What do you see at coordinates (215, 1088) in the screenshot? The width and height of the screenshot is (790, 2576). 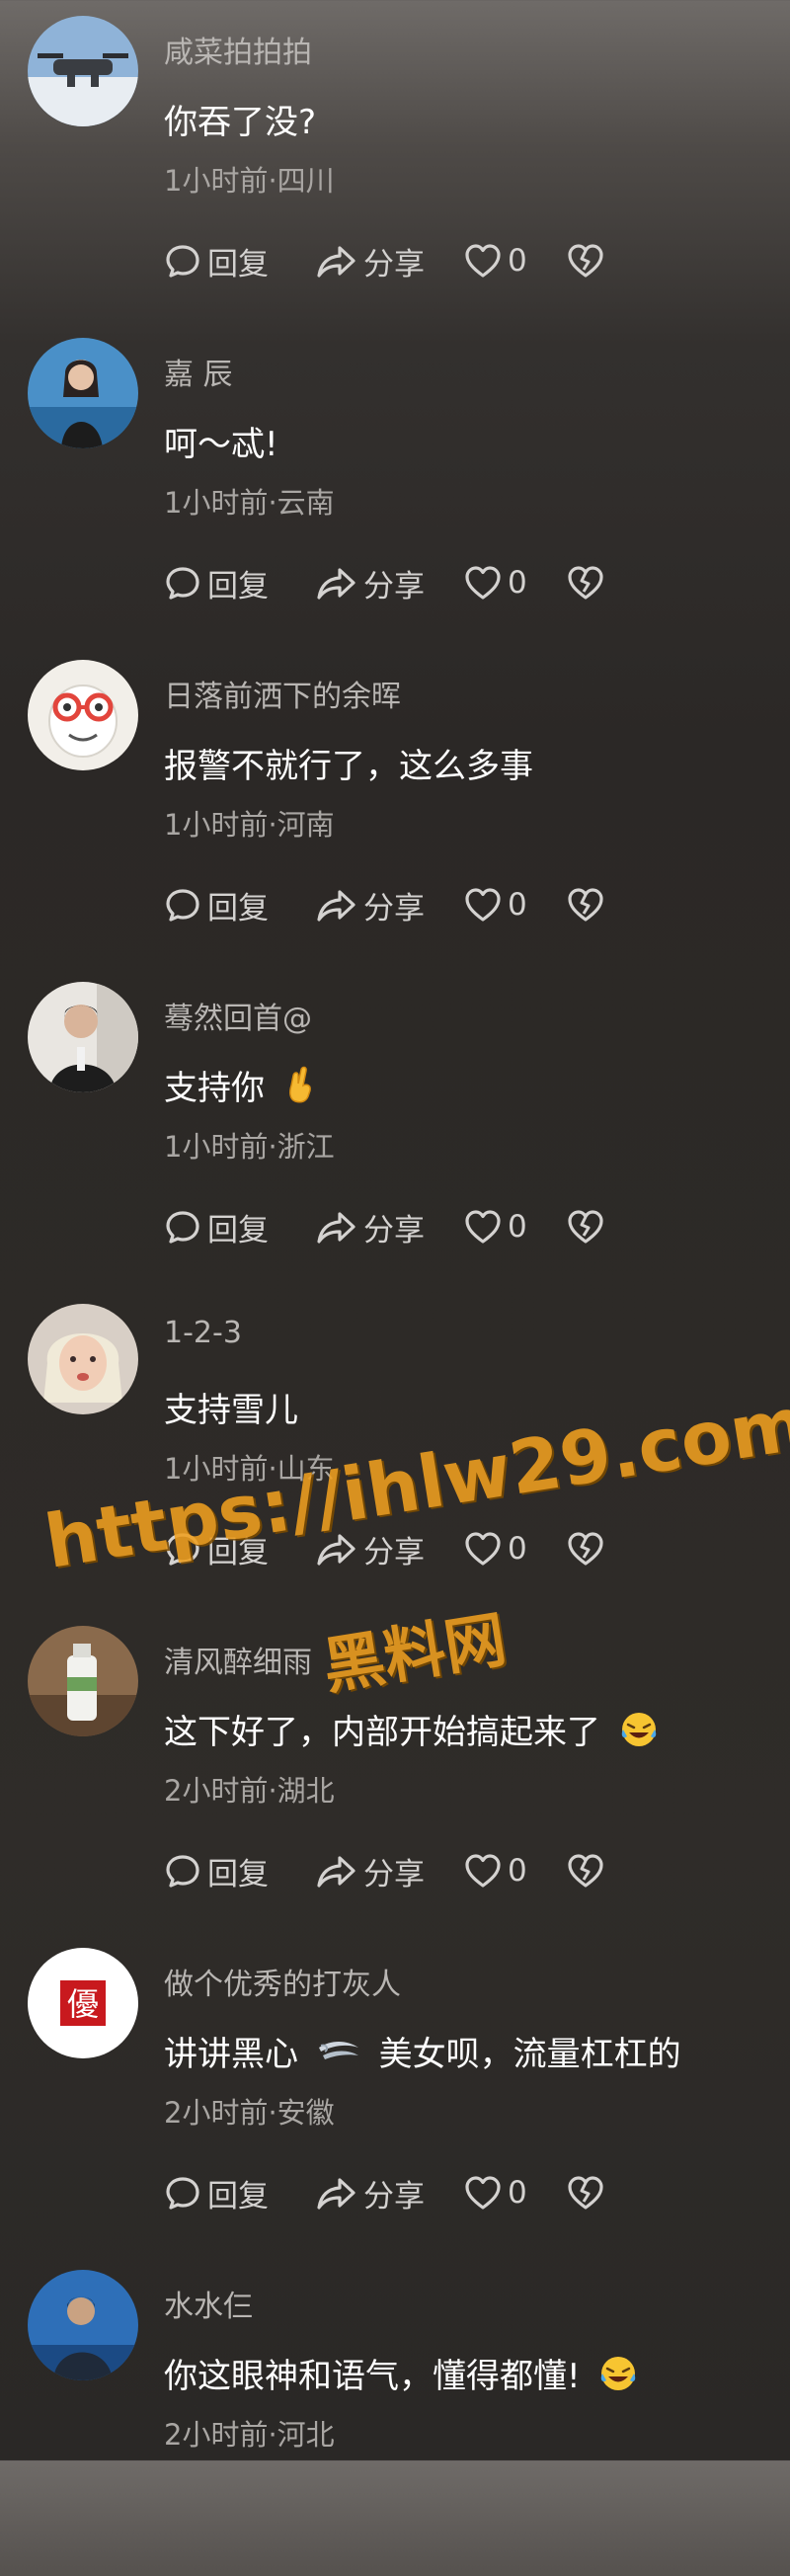 I see `comment-text-body: 支持你` at bounding box center [215, 1088].